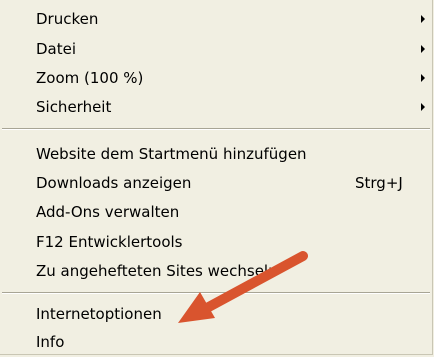 Image resolution: width=434 pixels, height=357 pixels. Describe the element at coordinates (216, 19) in the screenshot. I see `menu-item-drucken: Drucken` at that location.